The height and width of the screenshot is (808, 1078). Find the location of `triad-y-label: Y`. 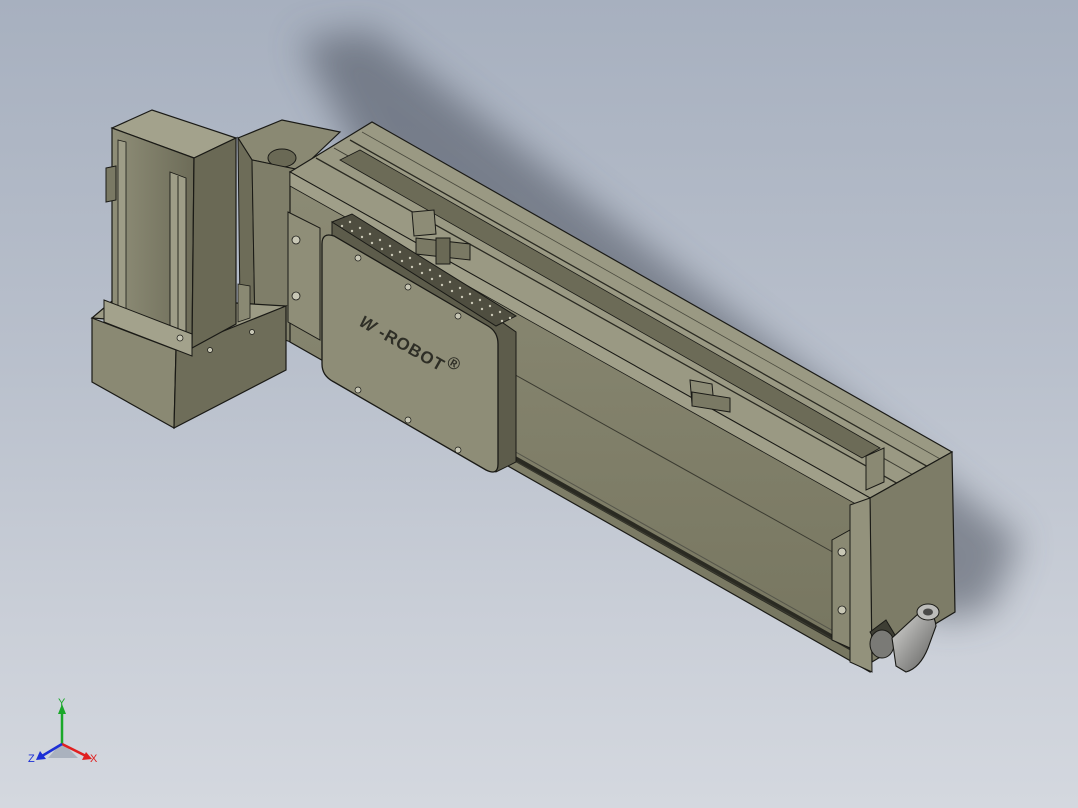

triad-y-label: Y is located at coordinates (62, 703).